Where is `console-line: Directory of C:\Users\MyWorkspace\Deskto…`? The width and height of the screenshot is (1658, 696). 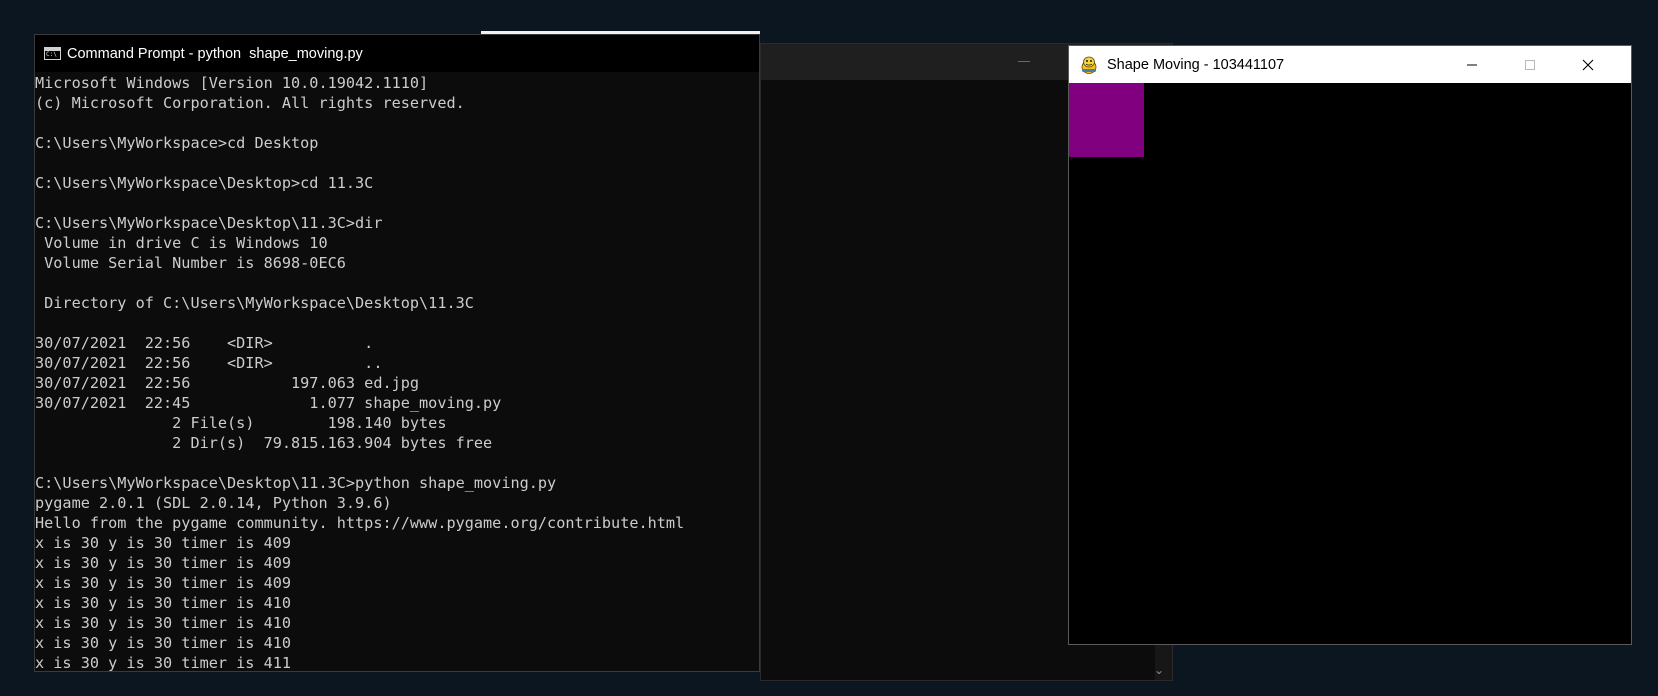 console-line: Directory of C:\Users\MyWorkspace\Deskto… is located at coordinates (254, 303).